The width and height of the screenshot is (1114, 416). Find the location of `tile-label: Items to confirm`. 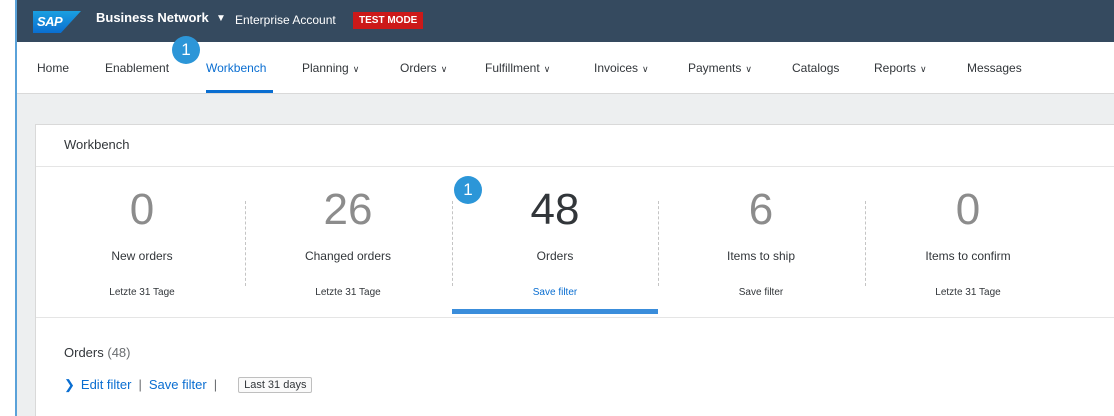

tile-label: Items to confirm is located at coordinates (968, 256).